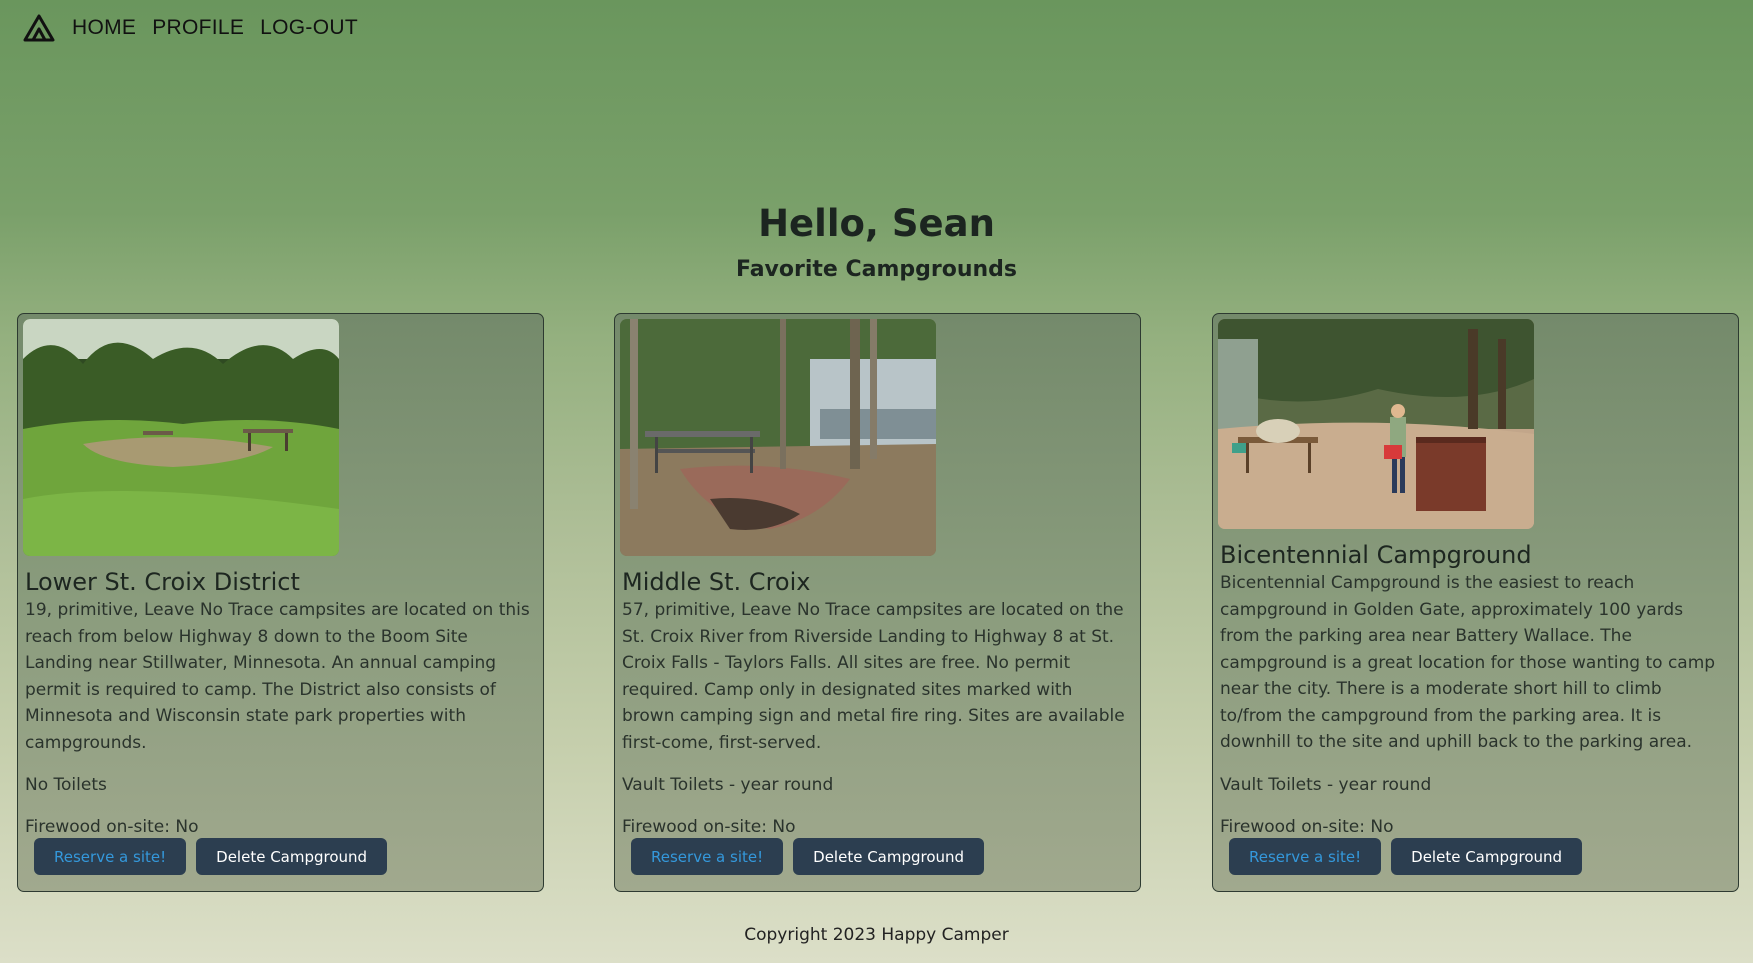  What do you see at coordinates (66, 785) in the screenshot?
I see `toilets-info: No Toilets` at bounding box center [66, 785].